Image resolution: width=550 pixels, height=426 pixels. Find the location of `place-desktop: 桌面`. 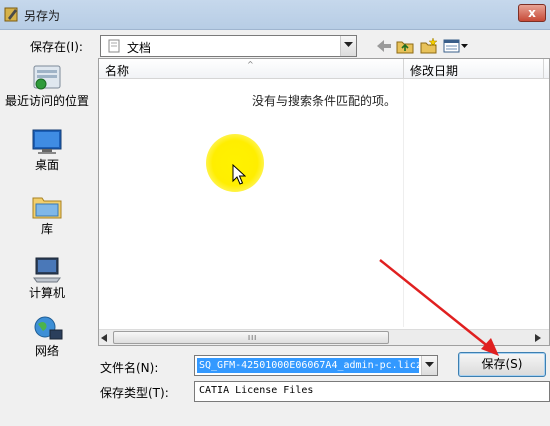

place-desktop: 桌面 is located at coordinates (47, 150).